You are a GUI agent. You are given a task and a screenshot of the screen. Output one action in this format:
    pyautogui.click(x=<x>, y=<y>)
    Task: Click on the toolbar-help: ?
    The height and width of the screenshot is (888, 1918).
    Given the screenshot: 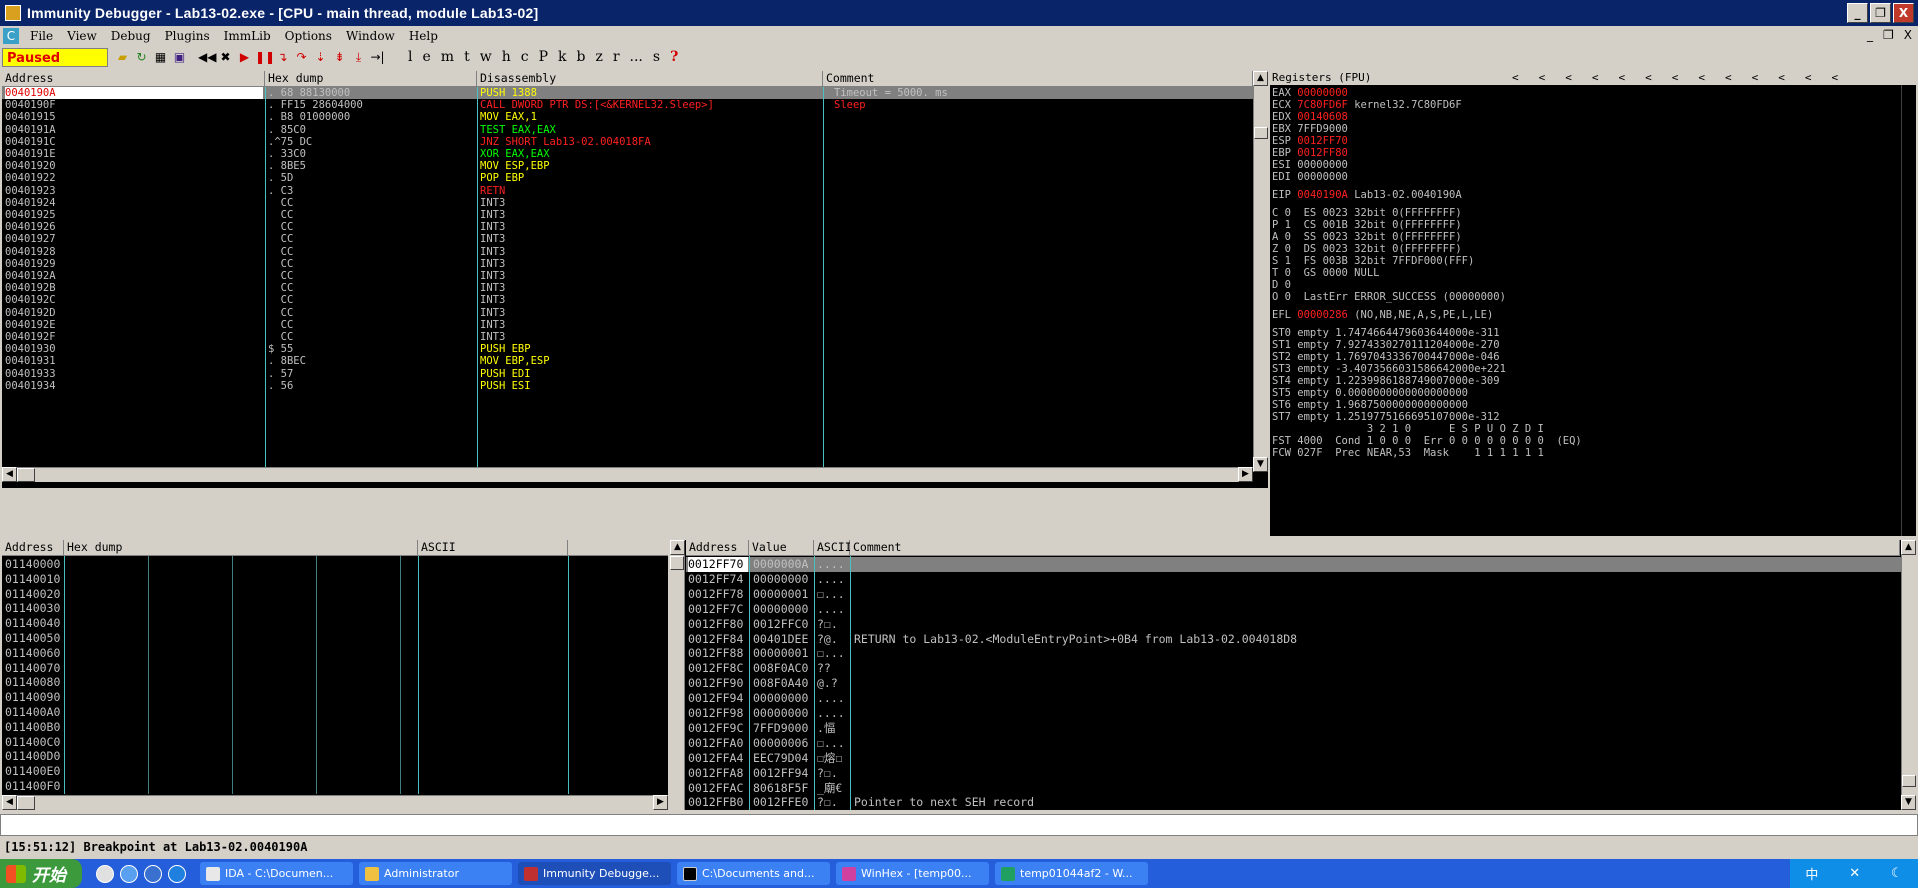 What is the action you would take?
    pyautogui.click(x=674, y=57)
    